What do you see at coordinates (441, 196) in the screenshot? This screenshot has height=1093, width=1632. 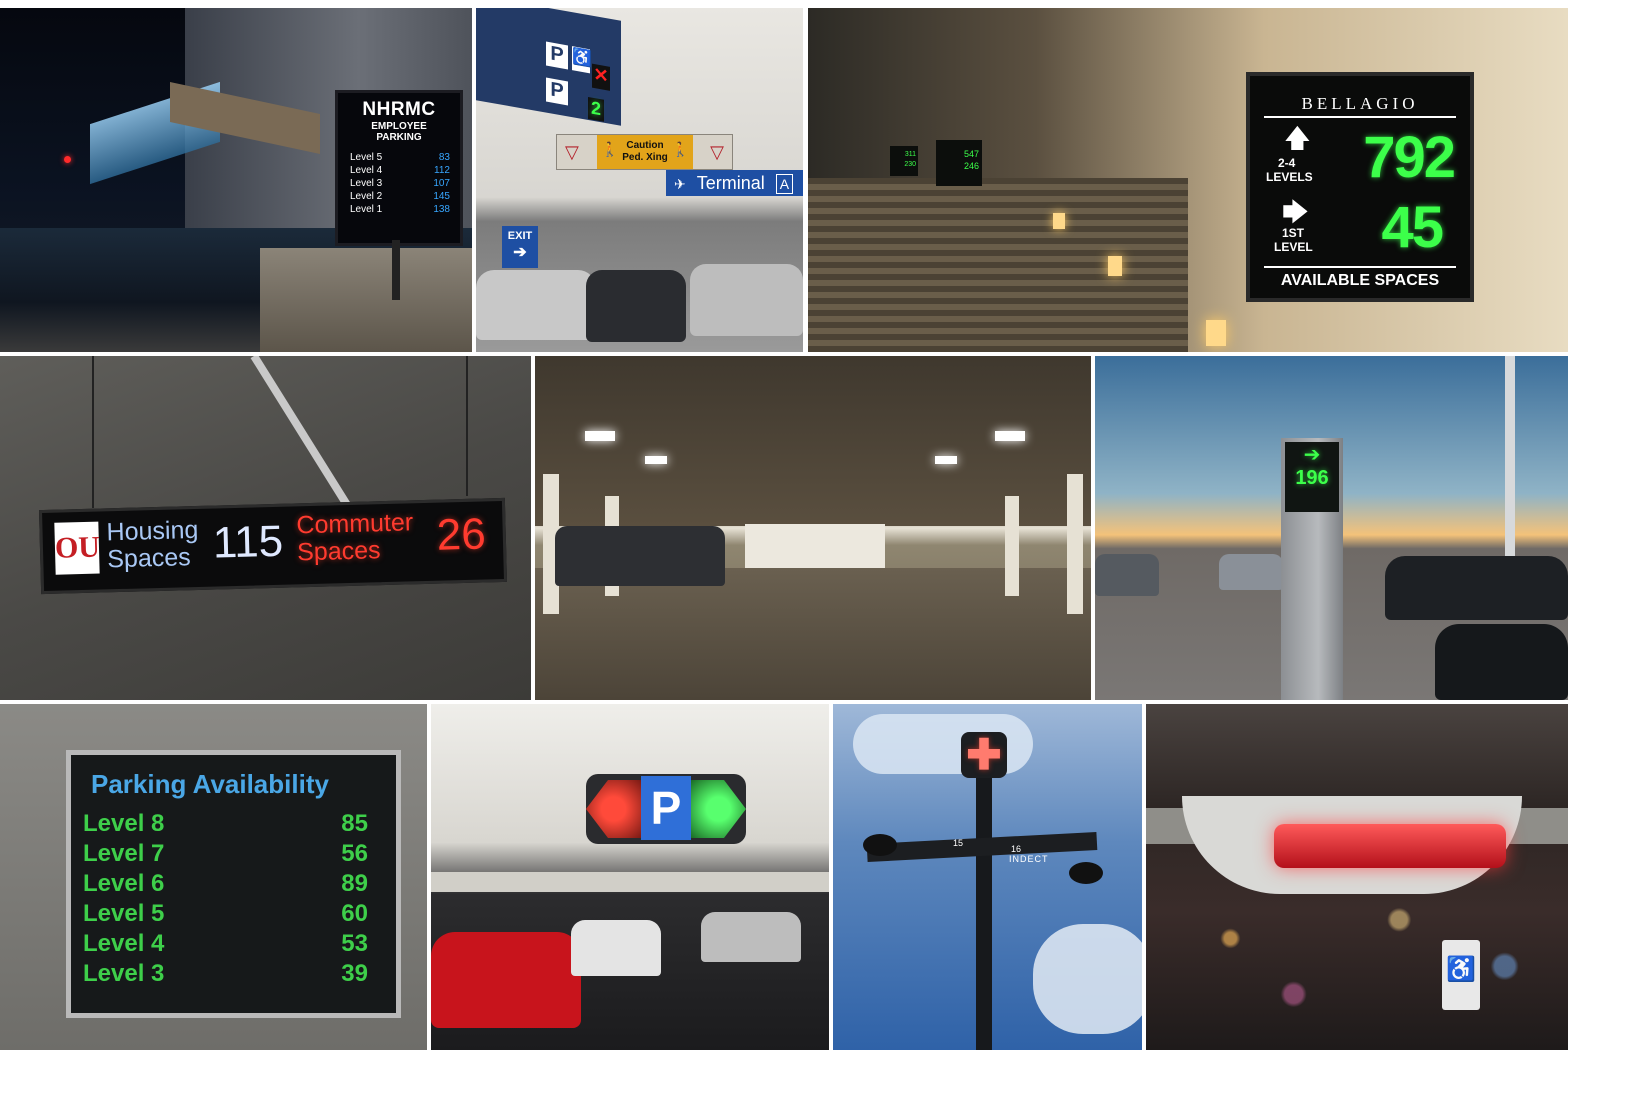 I see `level-count: 145` at bounding box center [441, 196].